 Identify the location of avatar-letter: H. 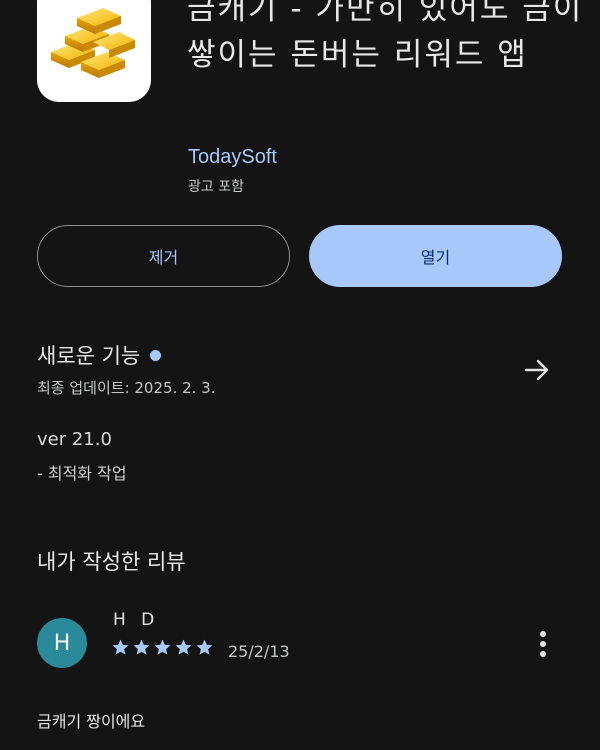
(62, 643).